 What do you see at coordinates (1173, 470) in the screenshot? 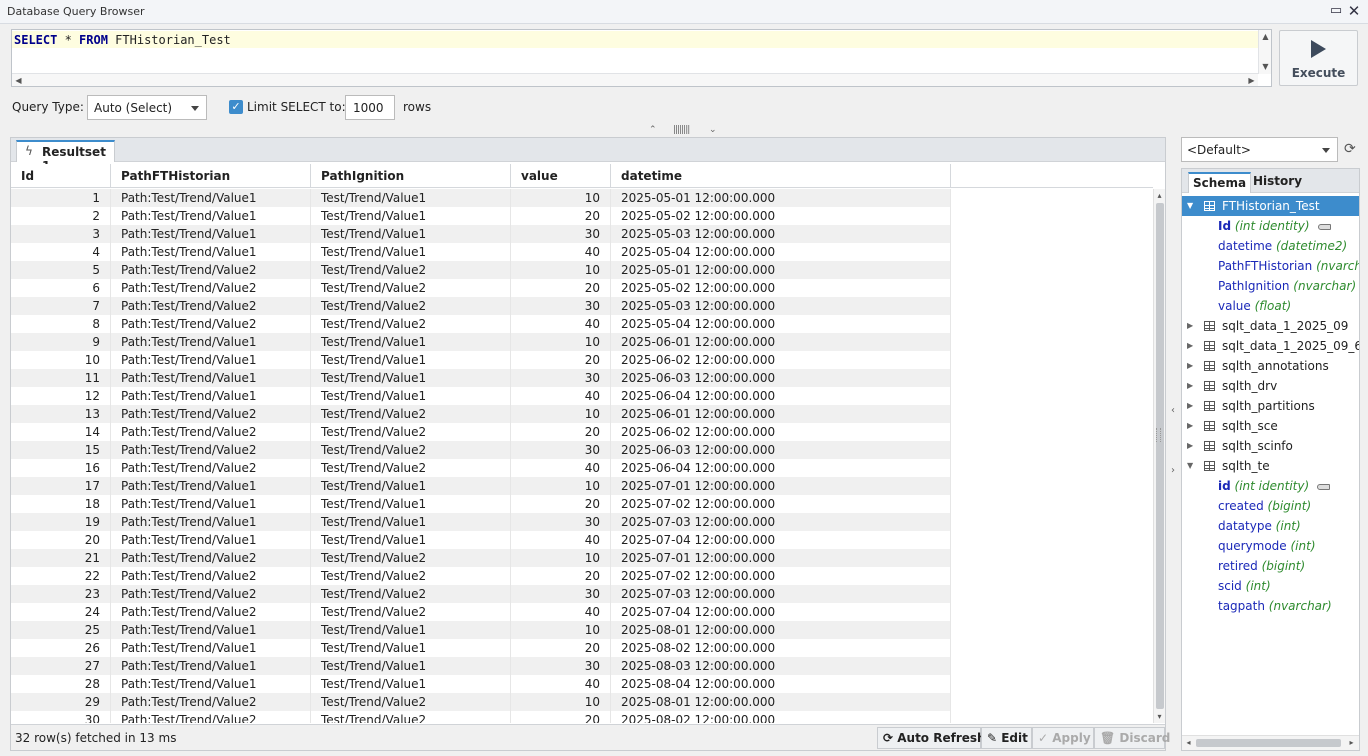
I see `expand-right-icon: ›` at bounding box center [1173, 470].